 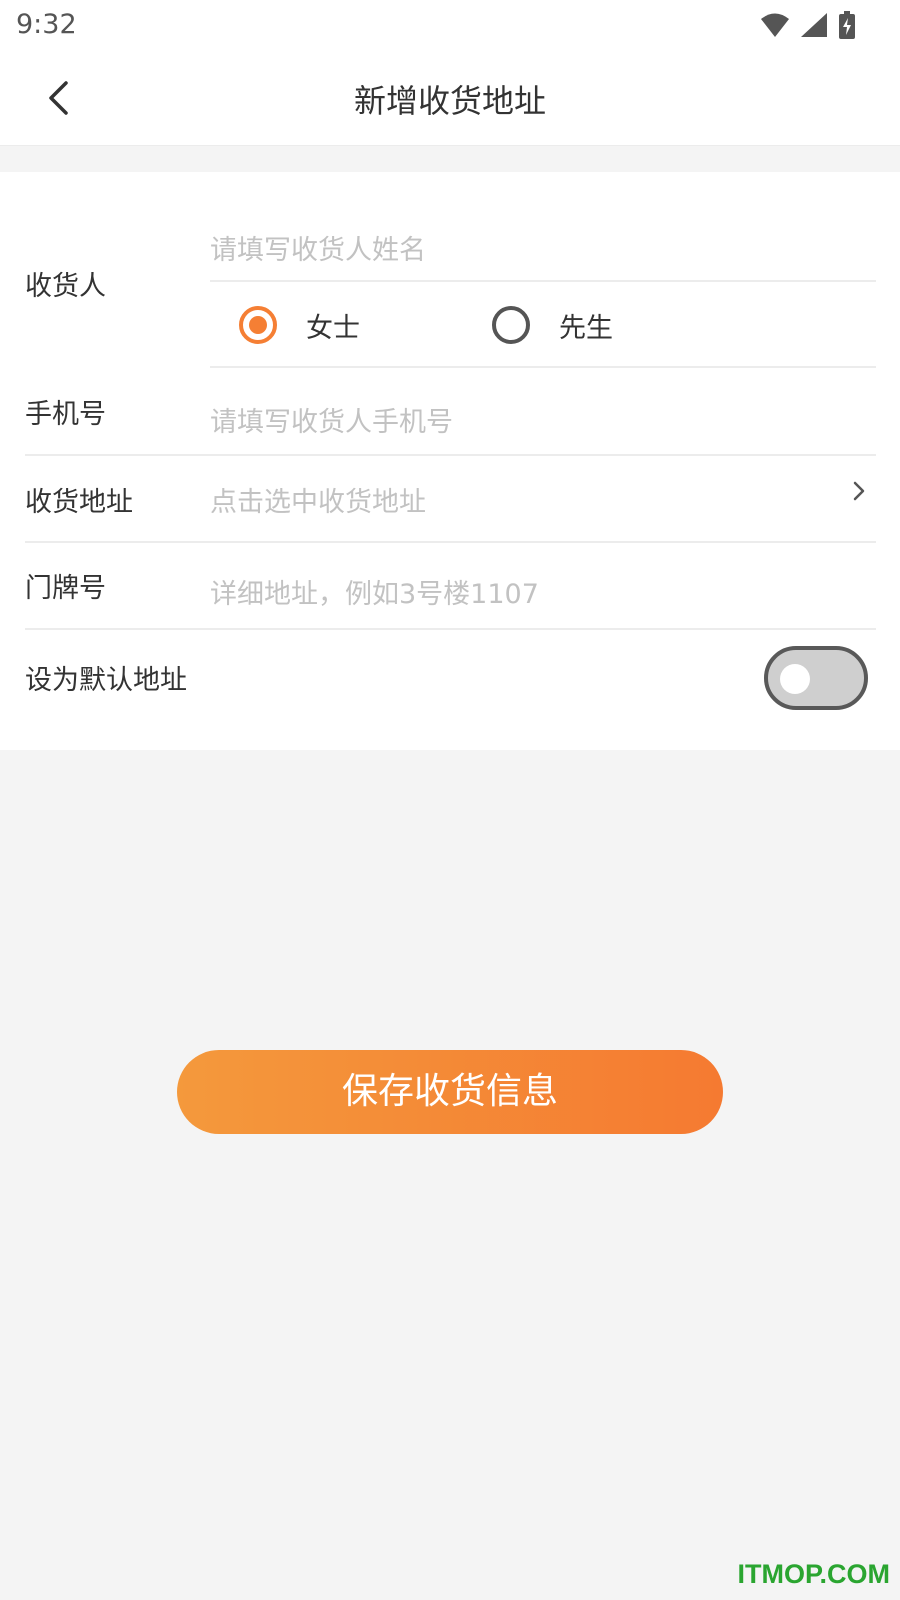 I want to click on save-button: 保存收货信息, so click(x=450, y=1092).